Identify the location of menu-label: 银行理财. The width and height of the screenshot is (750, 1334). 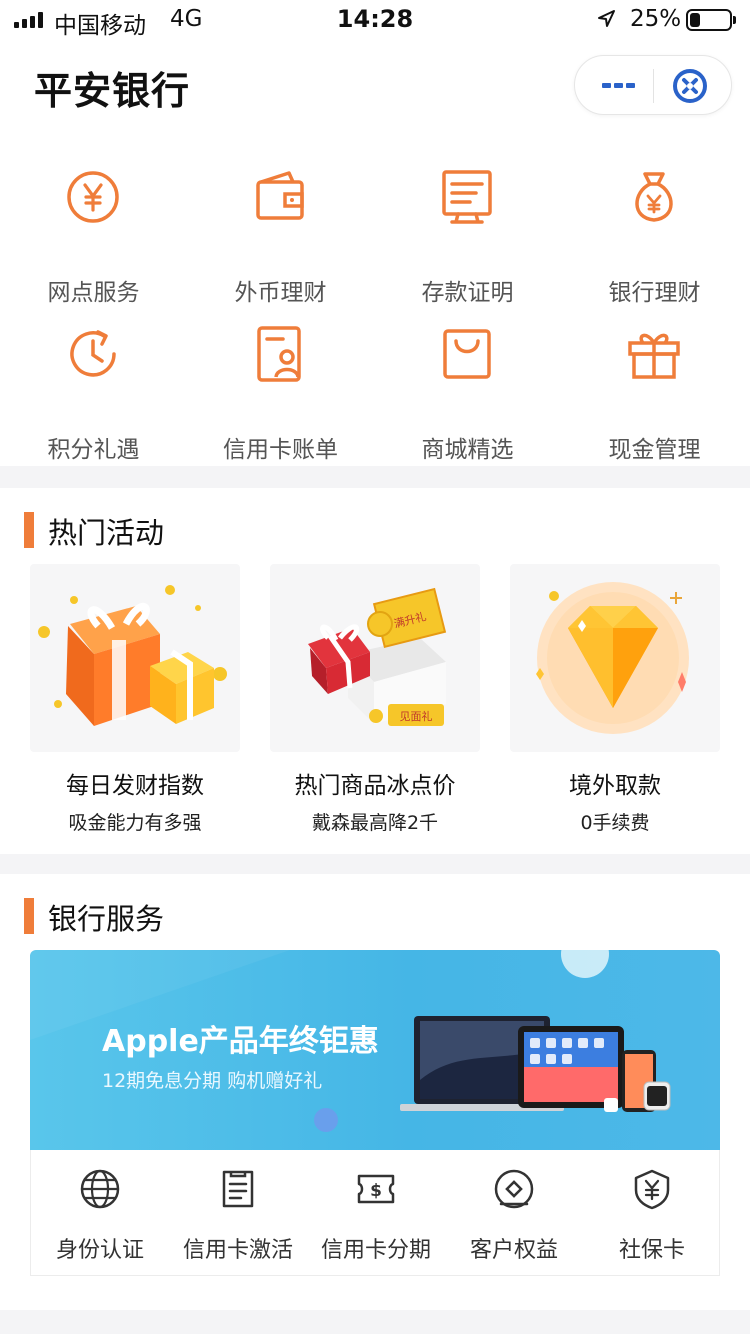
(654, 293).